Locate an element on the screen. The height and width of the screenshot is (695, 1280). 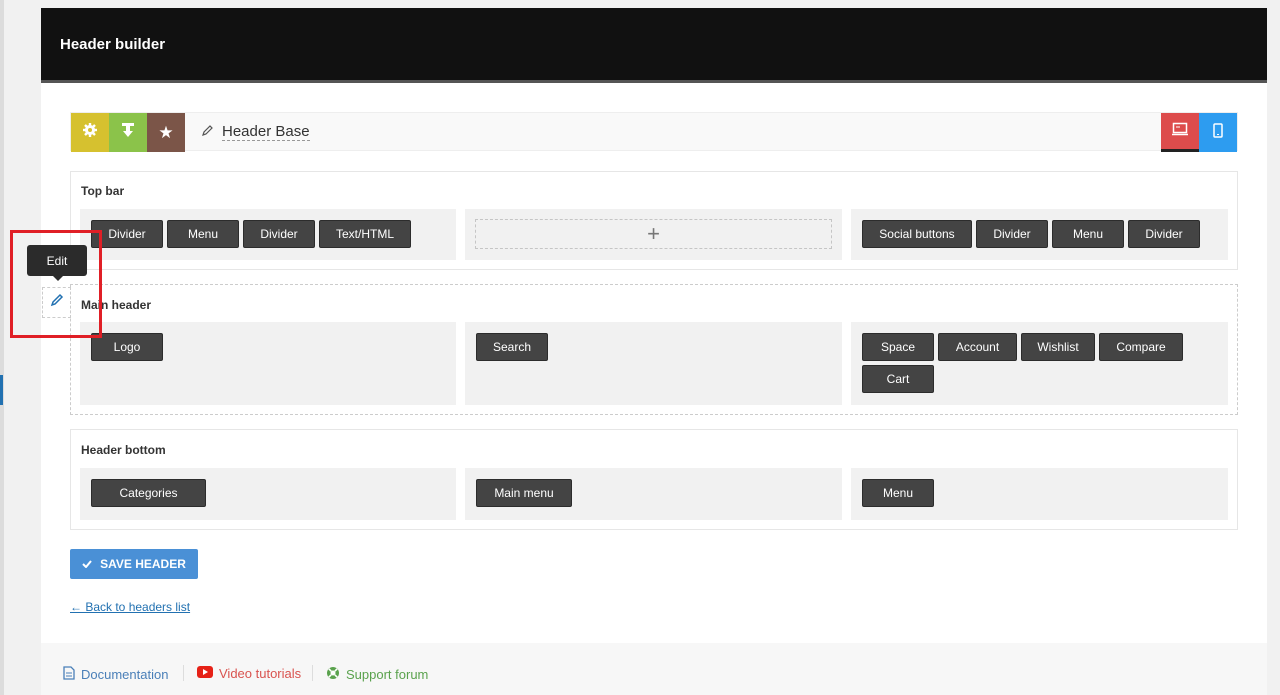
scroll-edge is located at coordinates (1273, 351).